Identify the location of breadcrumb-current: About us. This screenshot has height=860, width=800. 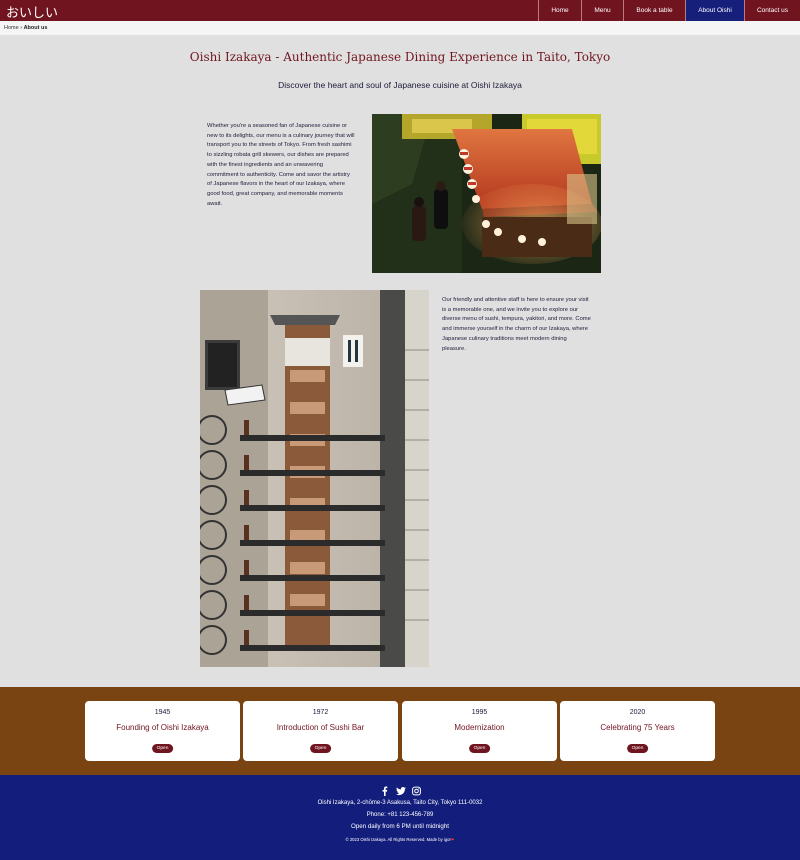
(35, 28).